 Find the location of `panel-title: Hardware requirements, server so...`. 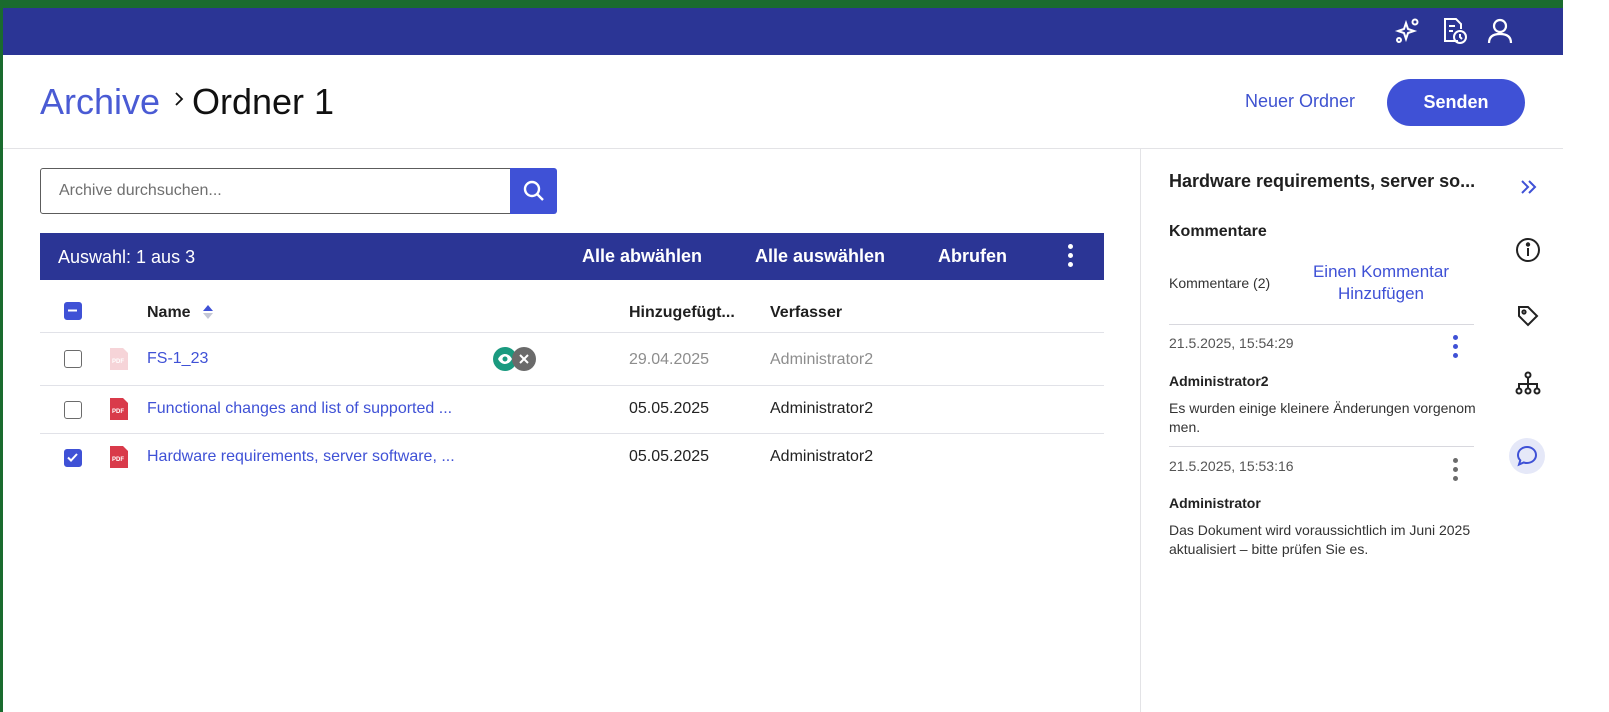

panel-title: Hardware requirements, server so... is located at coordinates (1322, 181).